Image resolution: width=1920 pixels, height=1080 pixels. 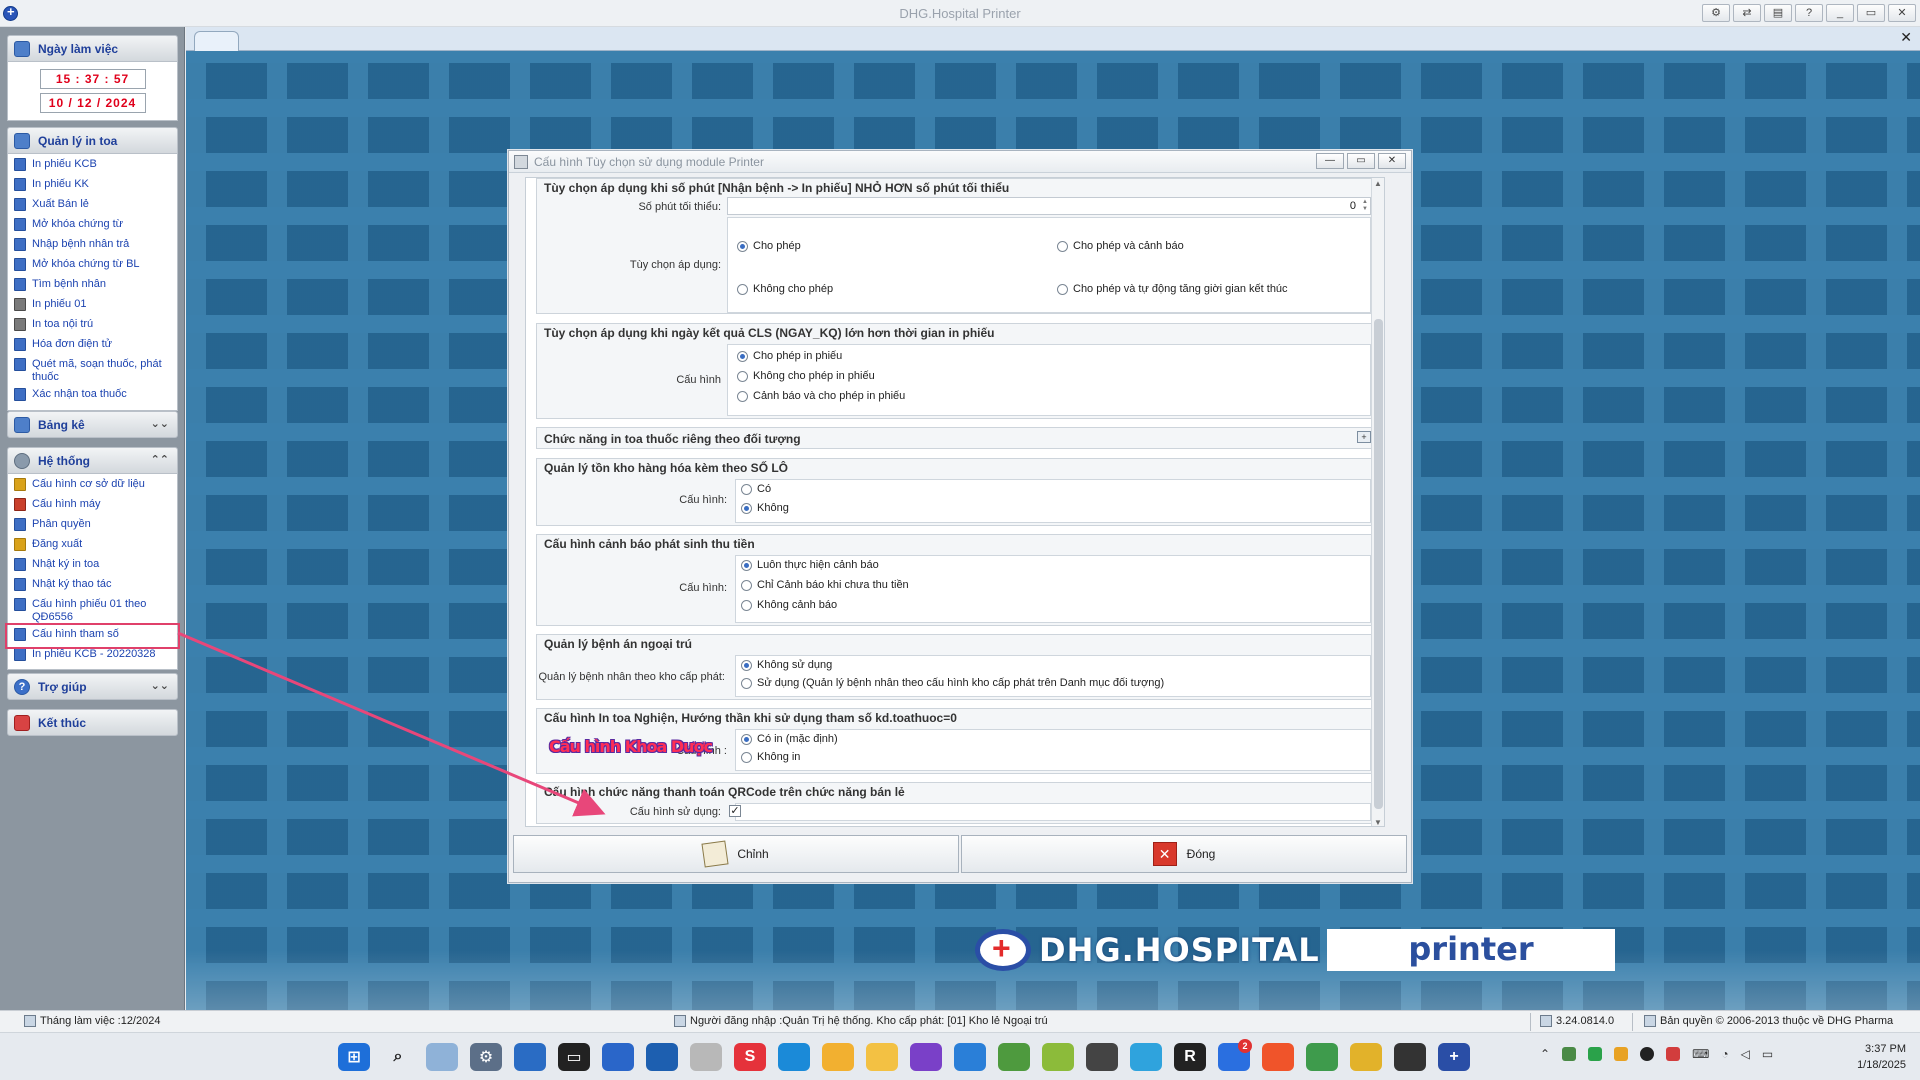 I want to click on radio-luon-canh-bao: Luôn thực hiện cảnh báo, so click(x=810, y=565).